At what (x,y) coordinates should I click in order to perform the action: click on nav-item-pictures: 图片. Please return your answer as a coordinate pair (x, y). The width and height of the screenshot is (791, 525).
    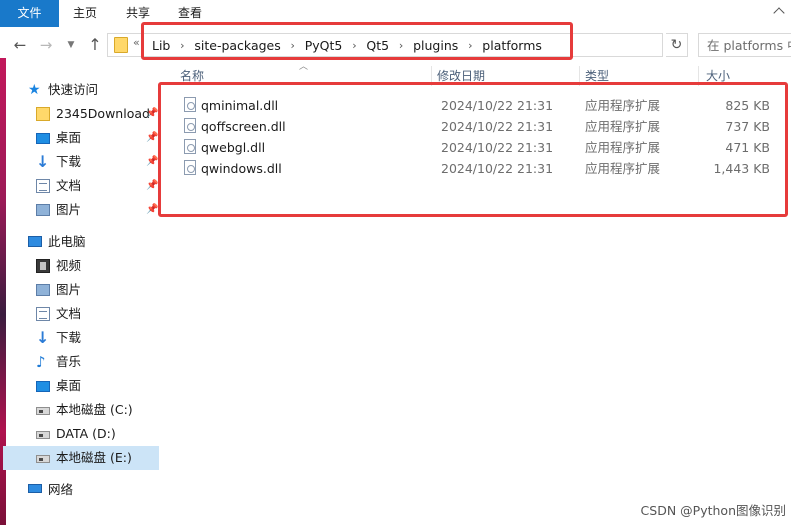
    Looking at the image, I should click on (83, 290).